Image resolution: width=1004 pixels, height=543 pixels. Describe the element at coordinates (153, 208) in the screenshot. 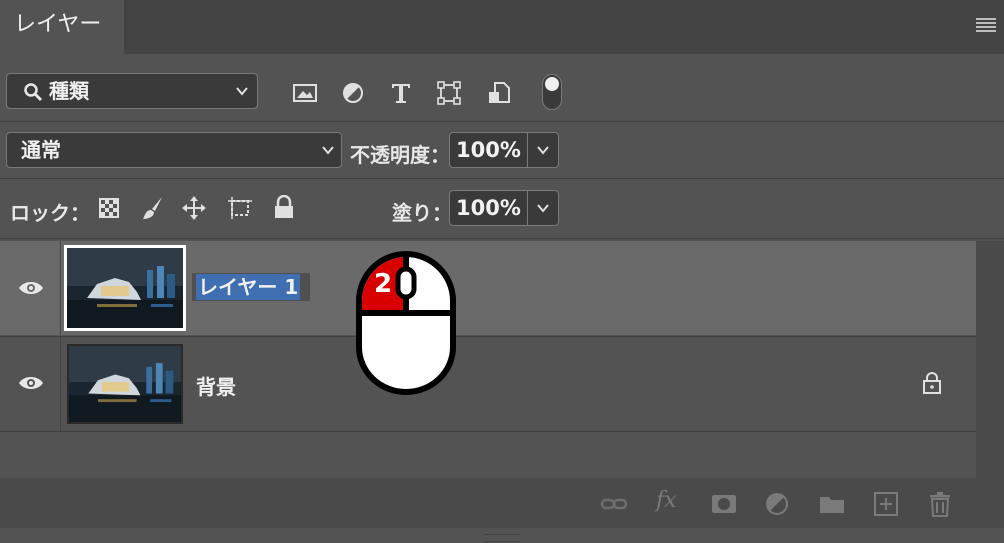

I see `lock-image-icon` at that location.